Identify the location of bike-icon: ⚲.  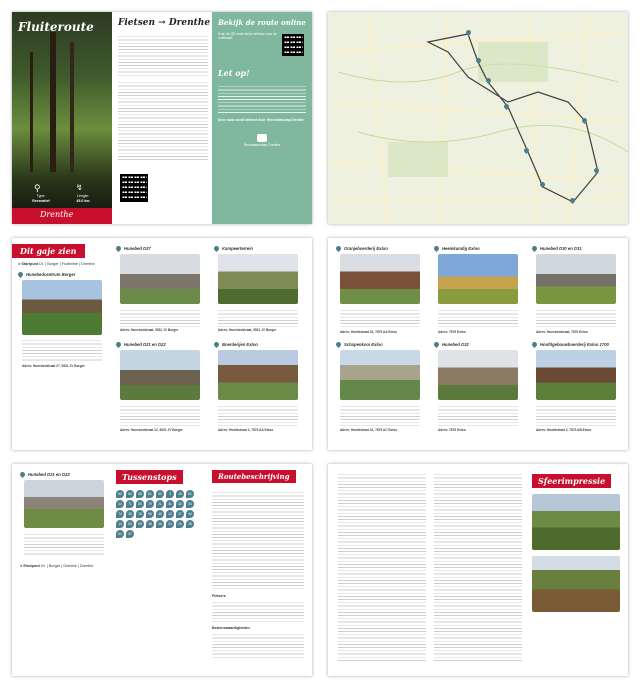
(37, 188).